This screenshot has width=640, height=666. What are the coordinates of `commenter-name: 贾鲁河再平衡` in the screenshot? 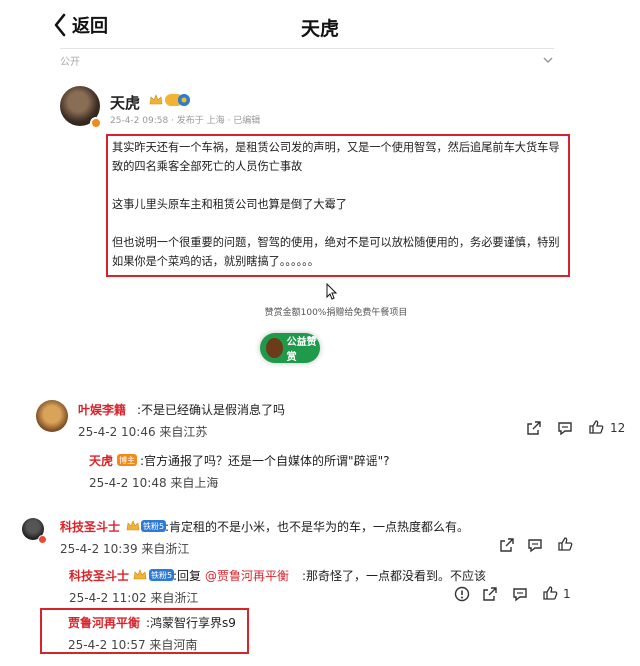 It's located at (104, 622).